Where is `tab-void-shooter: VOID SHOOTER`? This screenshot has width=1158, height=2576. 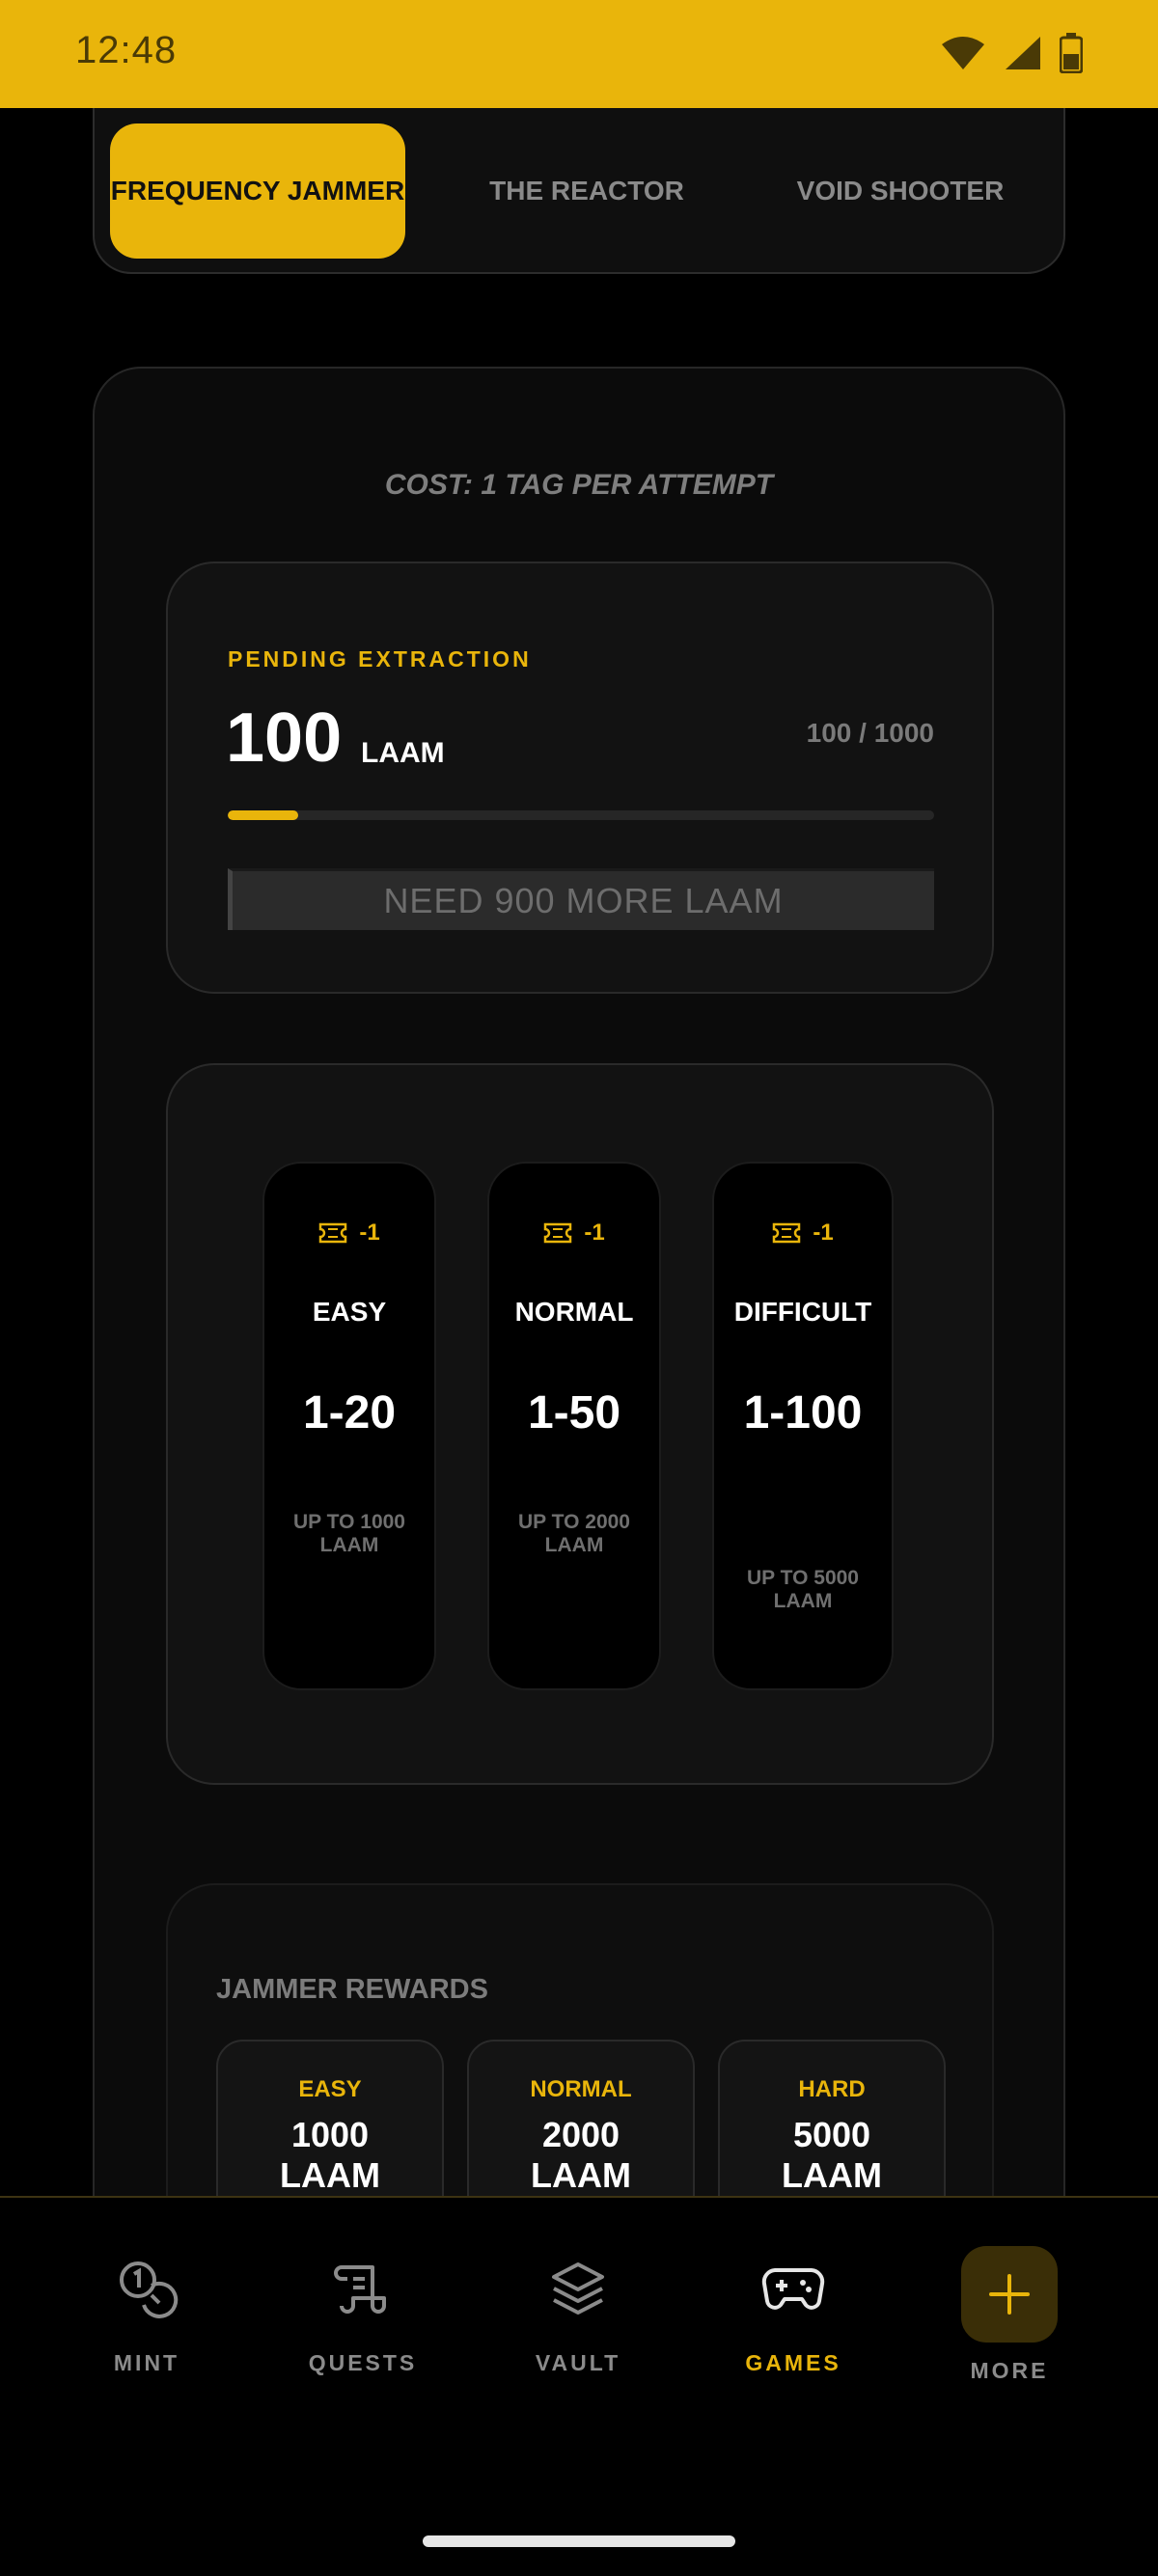 tab-void-shooter: VOID SHOOTER is located at coordinates (900, 191).